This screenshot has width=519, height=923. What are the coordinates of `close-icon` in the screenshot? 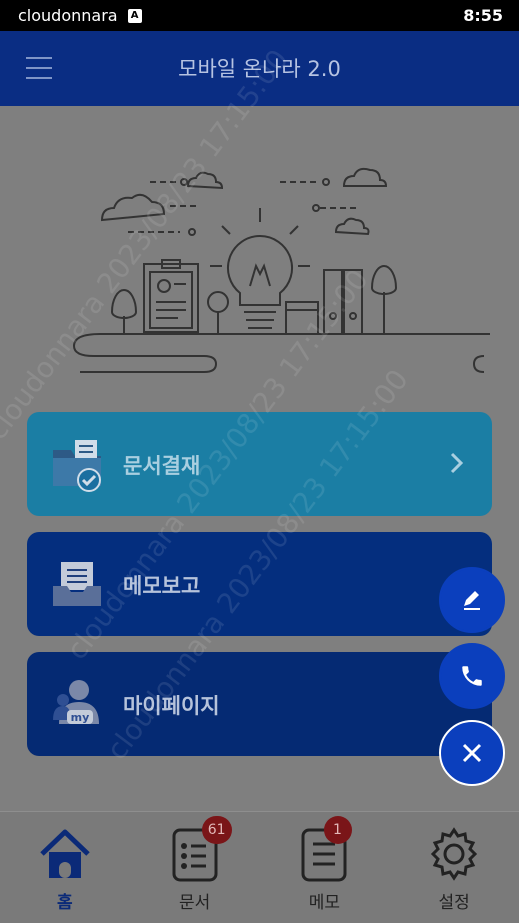 It's located at (472, 753).